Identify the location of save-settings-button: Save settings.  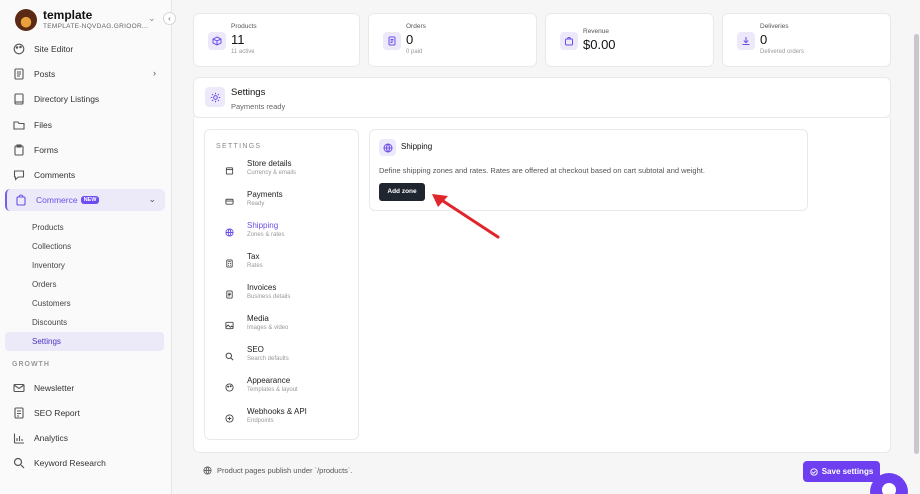
(841, 471).